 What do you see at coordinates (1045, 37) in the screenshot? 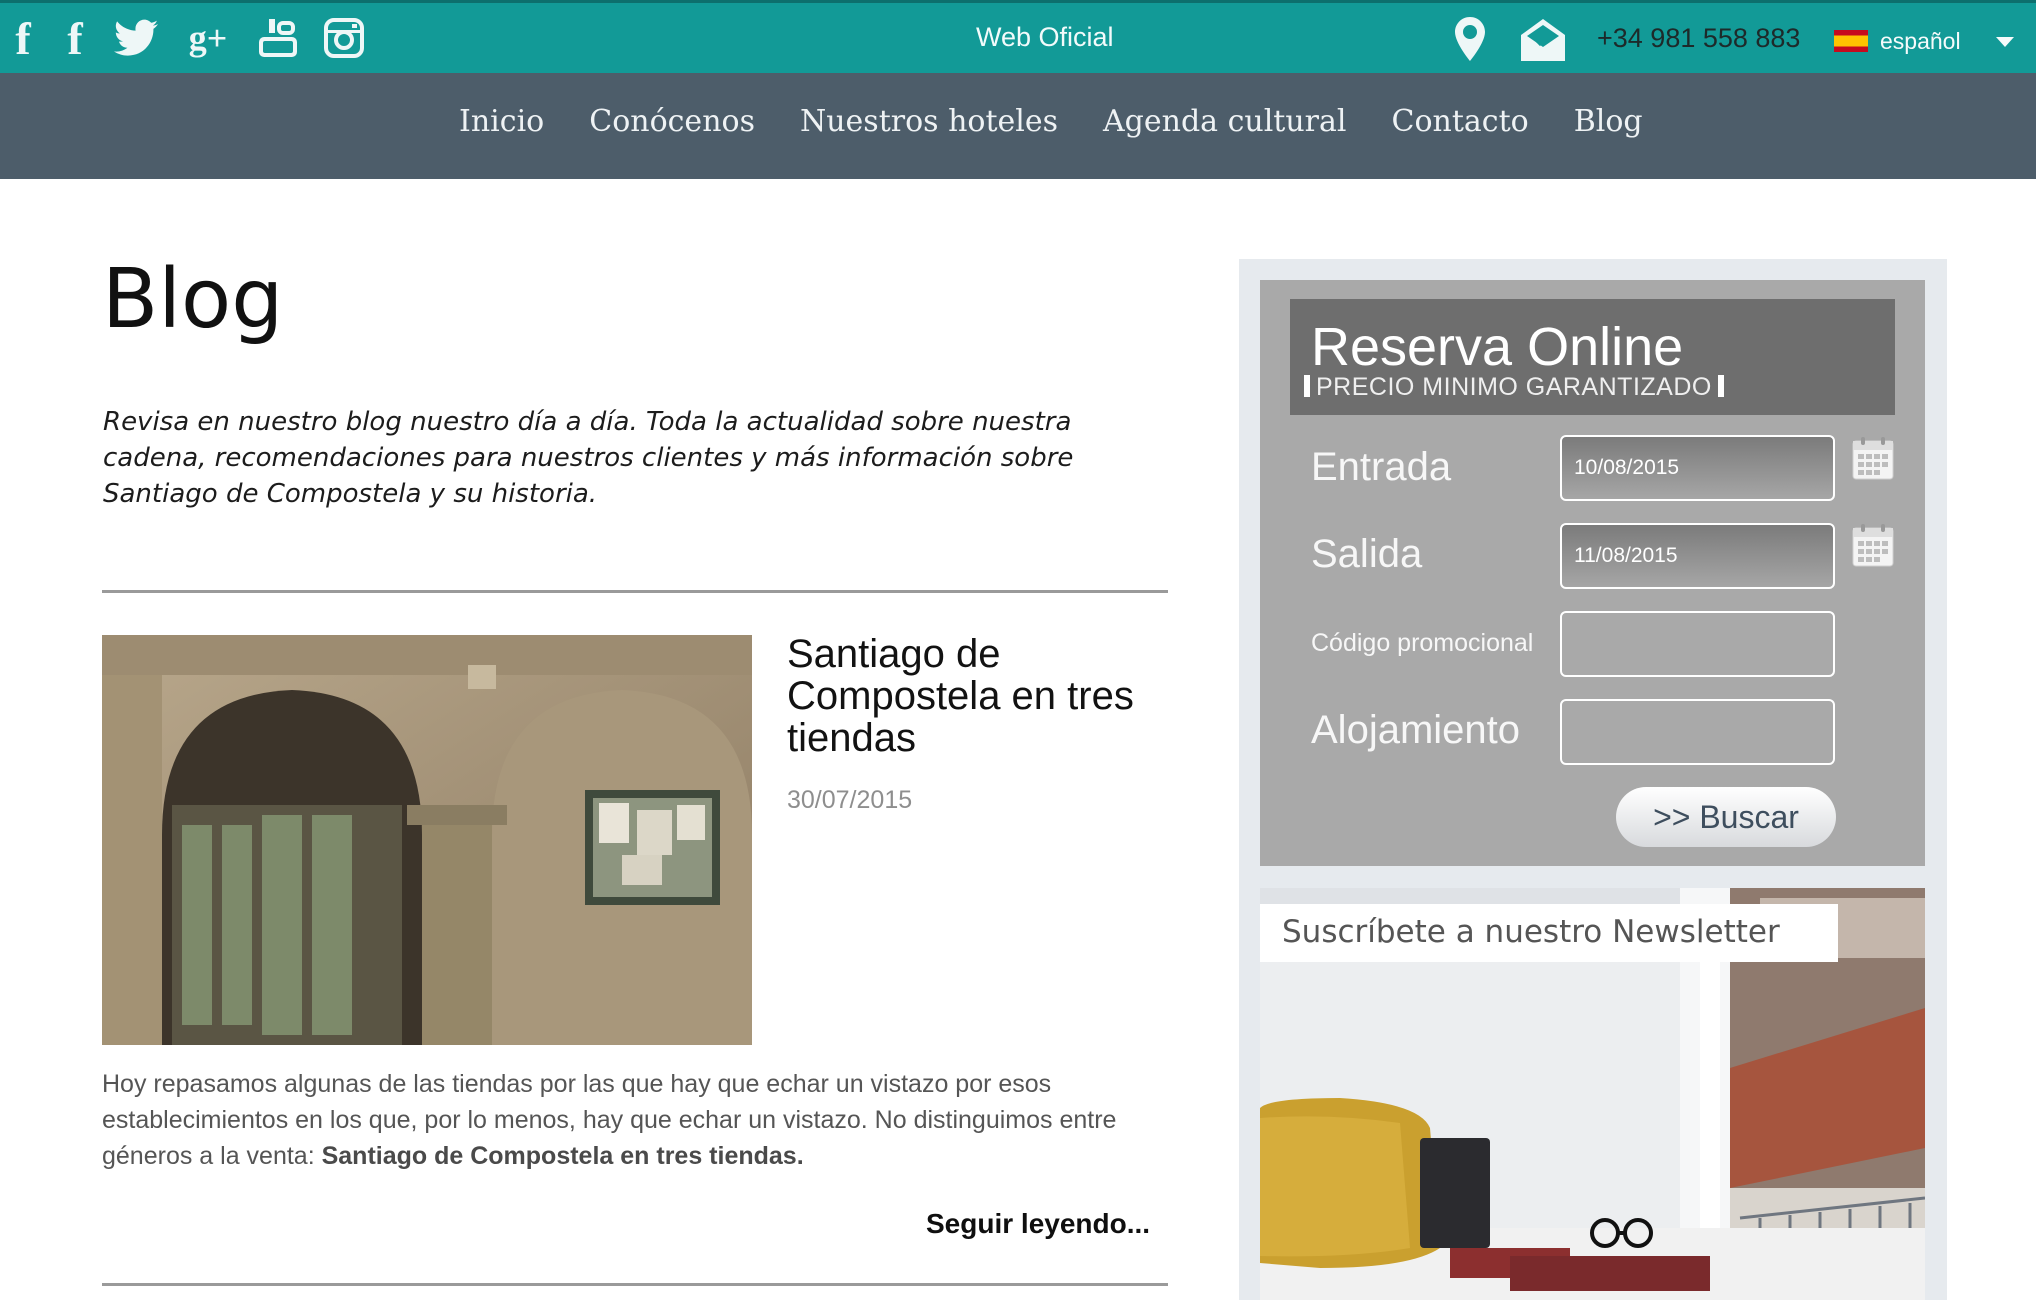
I see `official-site-label: Web Oficial` at bounding box center [1045, 37].